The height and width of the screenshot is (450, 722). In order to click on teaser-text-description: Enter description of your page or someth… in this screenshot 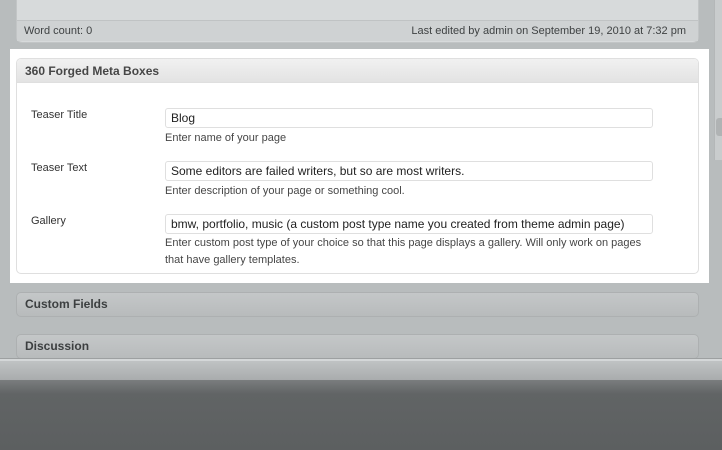, I will do `click(285, 191)`.